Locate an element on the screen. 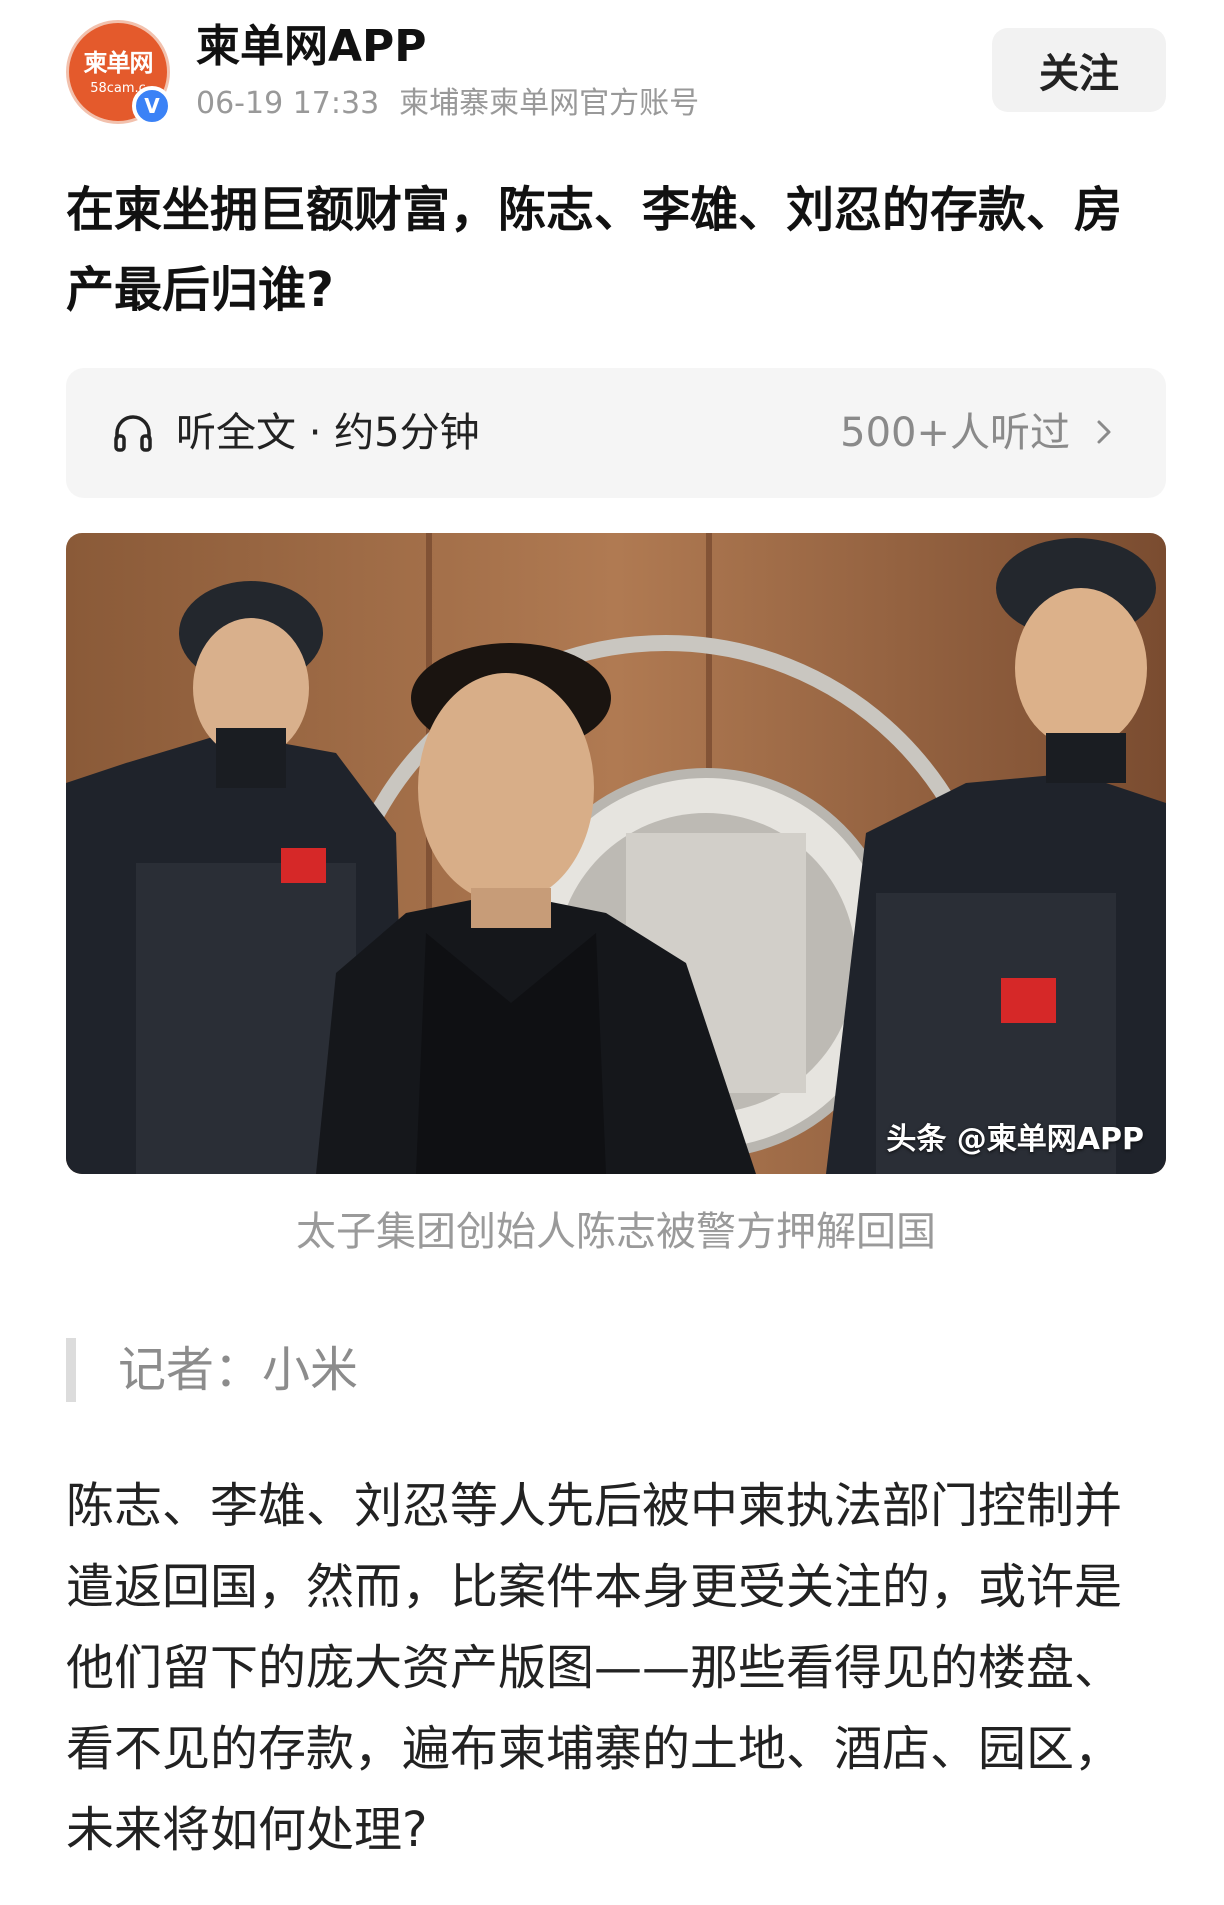 The image size is (1224, 1905). account-description: 柬埔寨柬单网官方账号 is located at coordinates (549, 103).